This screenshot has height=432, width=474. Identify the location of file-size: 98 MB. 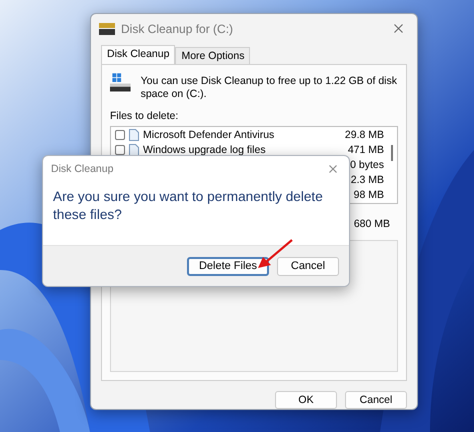
(369, 194).